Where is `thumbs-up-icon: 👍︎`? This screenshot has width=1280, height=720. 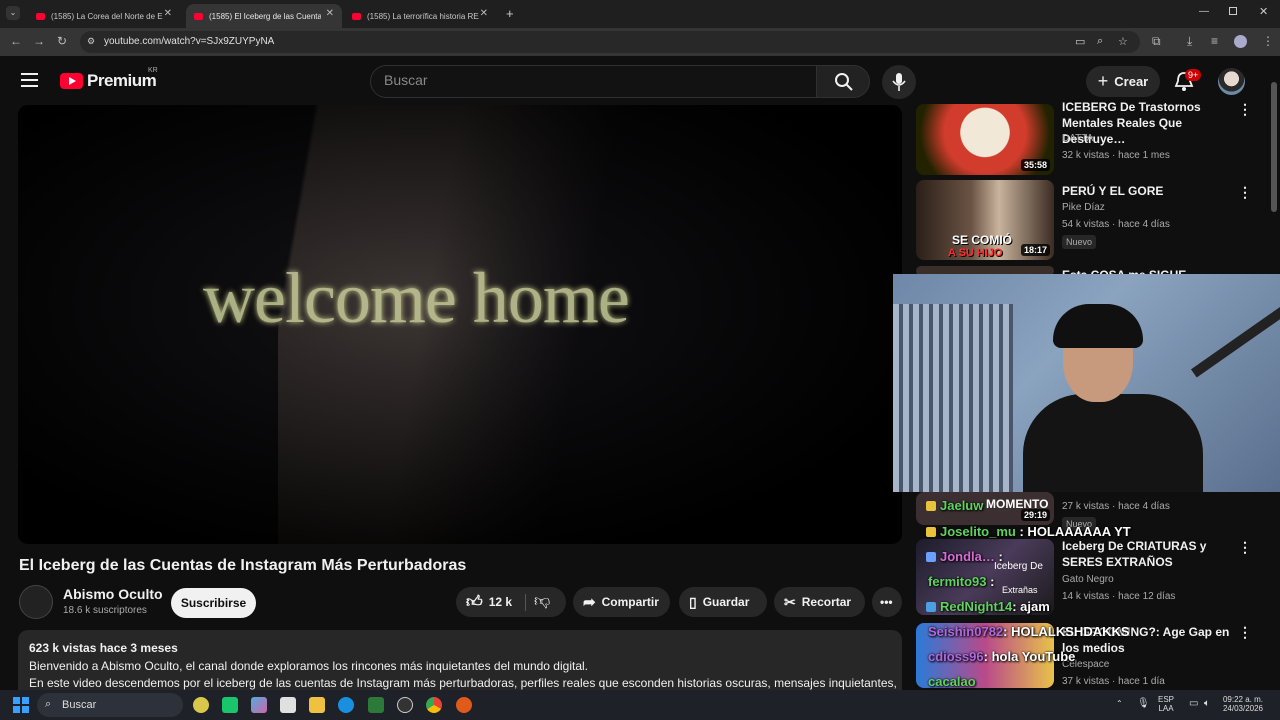
thumbs-up-icon: 👍︎ is located at coordinates (474, 602).